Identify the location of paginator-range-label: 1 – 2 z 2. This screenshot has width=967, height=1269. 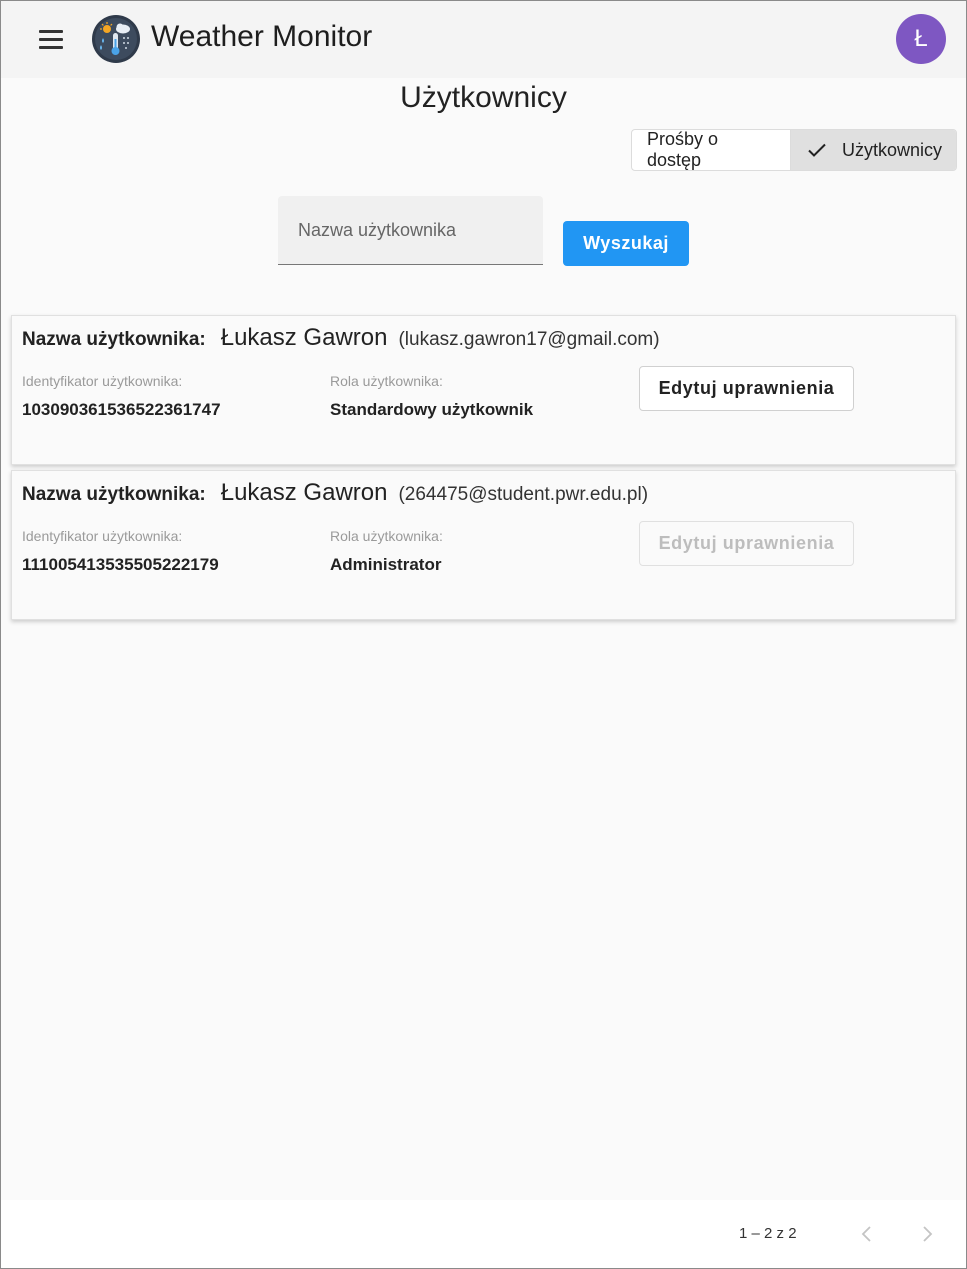
(768, 1233).